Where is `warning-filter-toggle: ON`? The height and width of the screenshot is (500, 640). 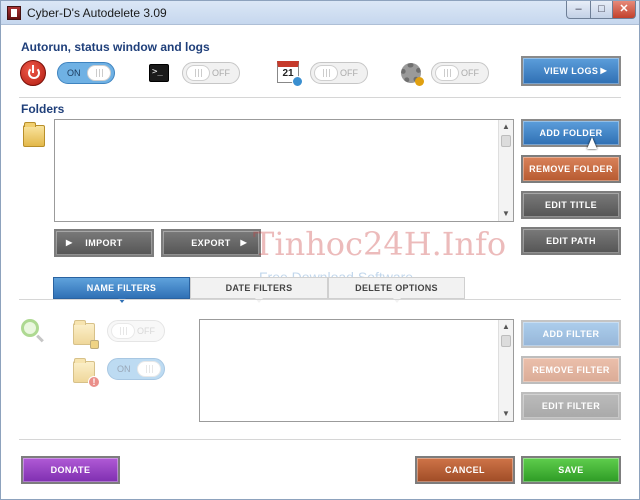 warning-filter-toggle: ON is located at coordinates (136, 369).